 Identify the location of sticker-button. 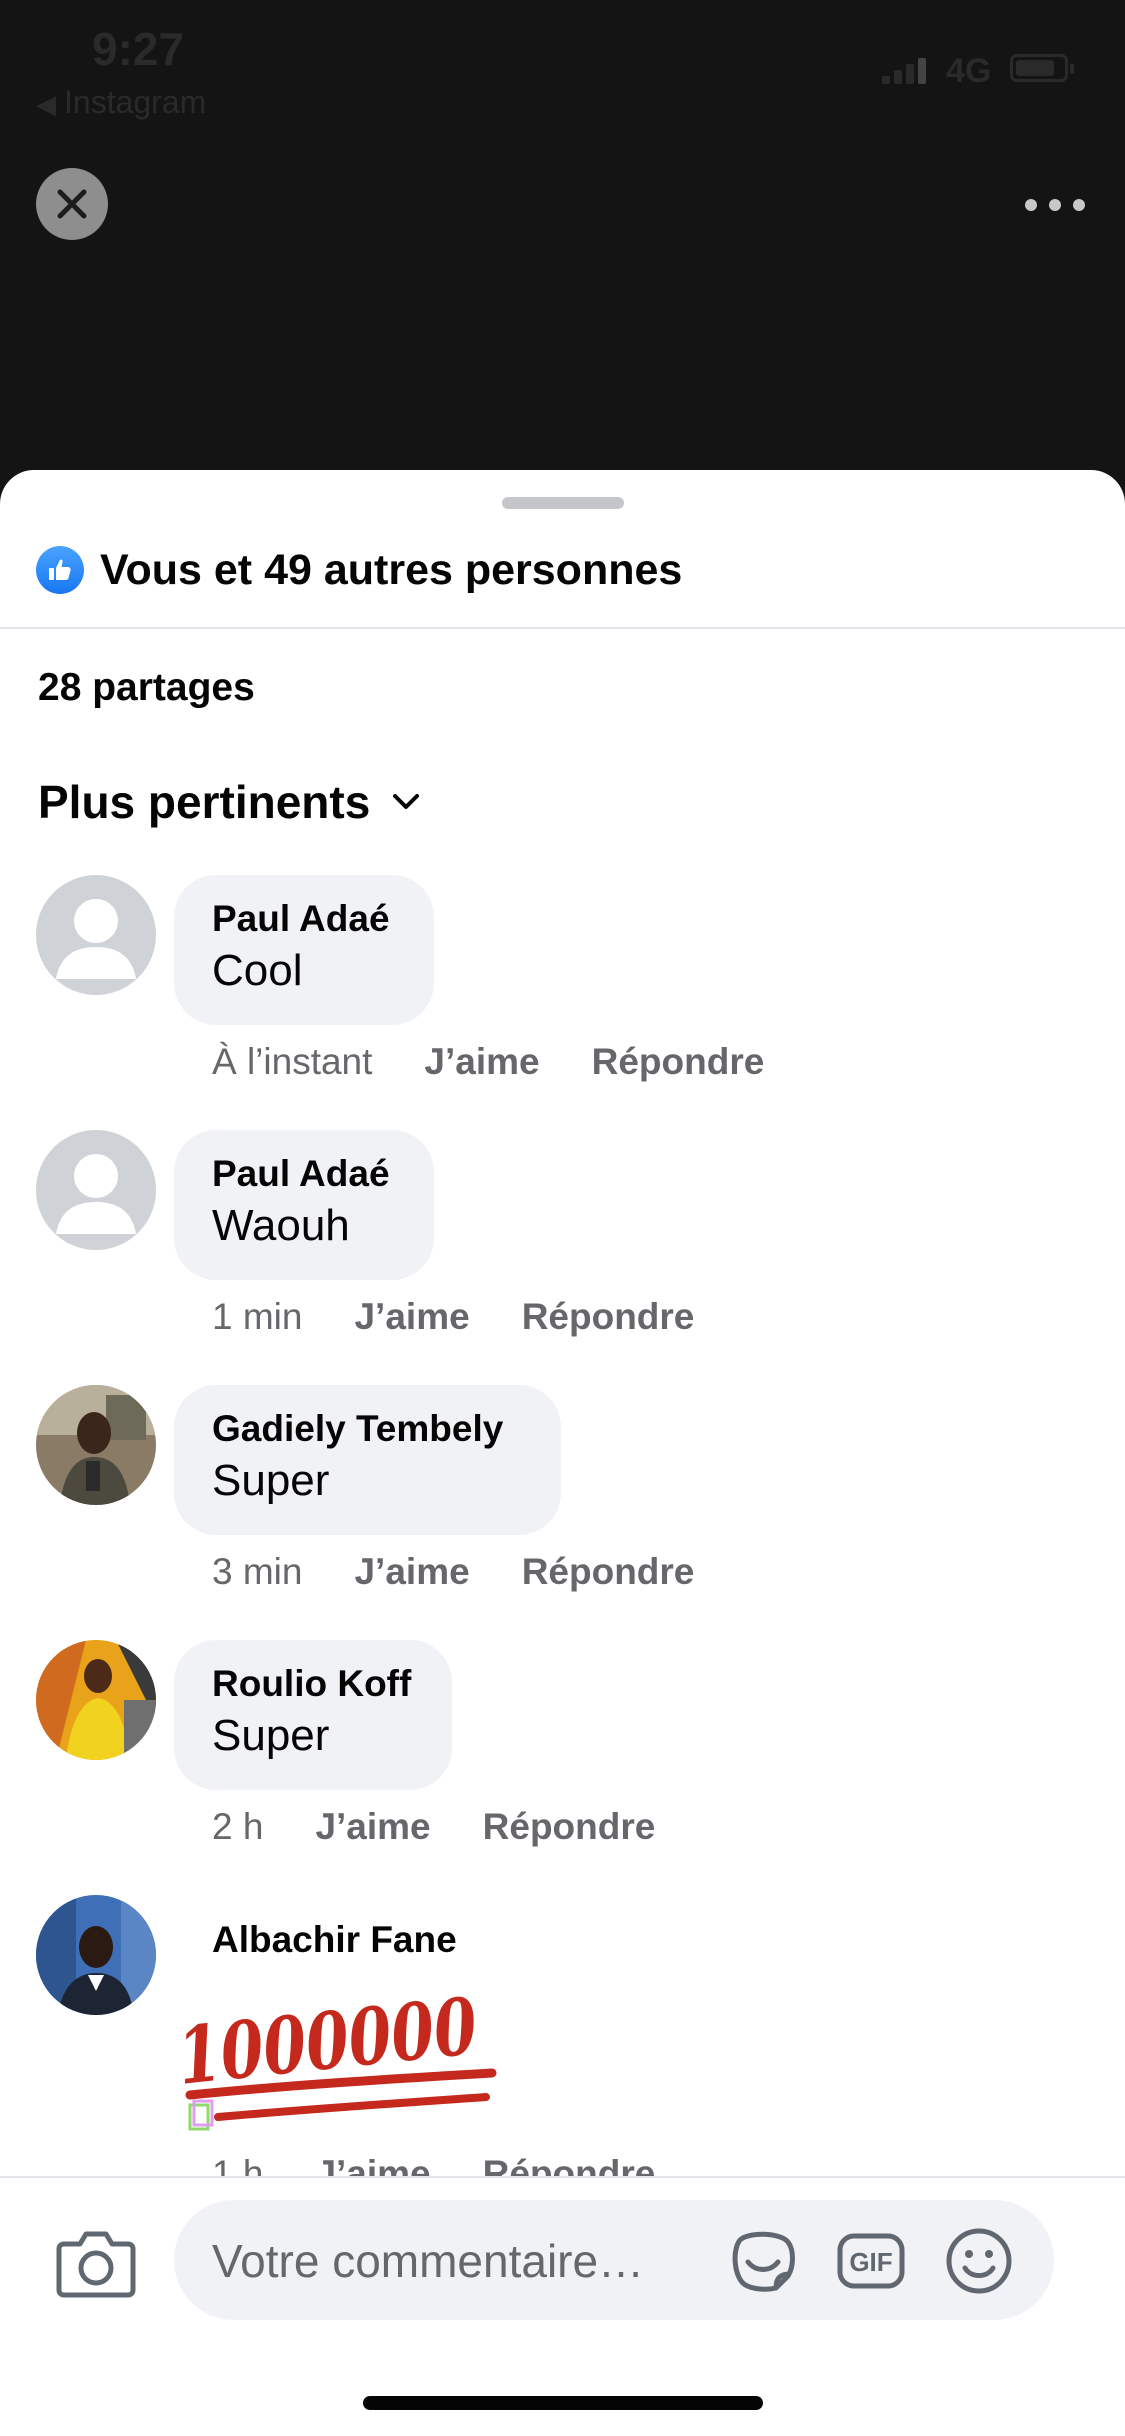
(763, 2261).